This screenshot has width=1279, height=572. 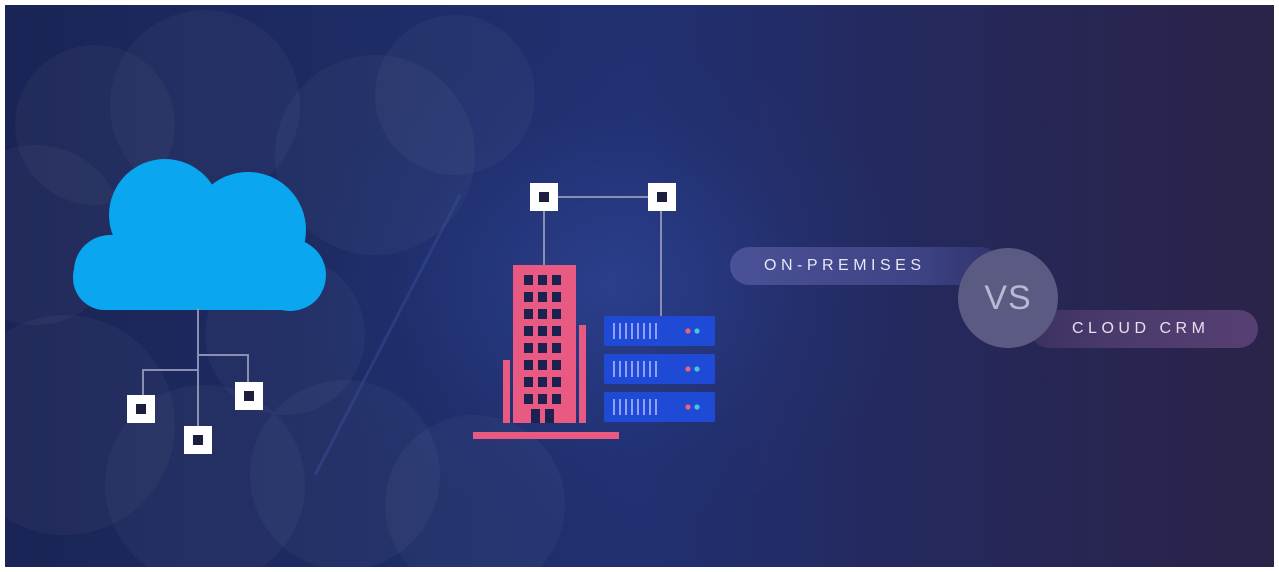 I want to click on cloud-crm-pill: CLOUD CRM, so click(x=1144, y=329).